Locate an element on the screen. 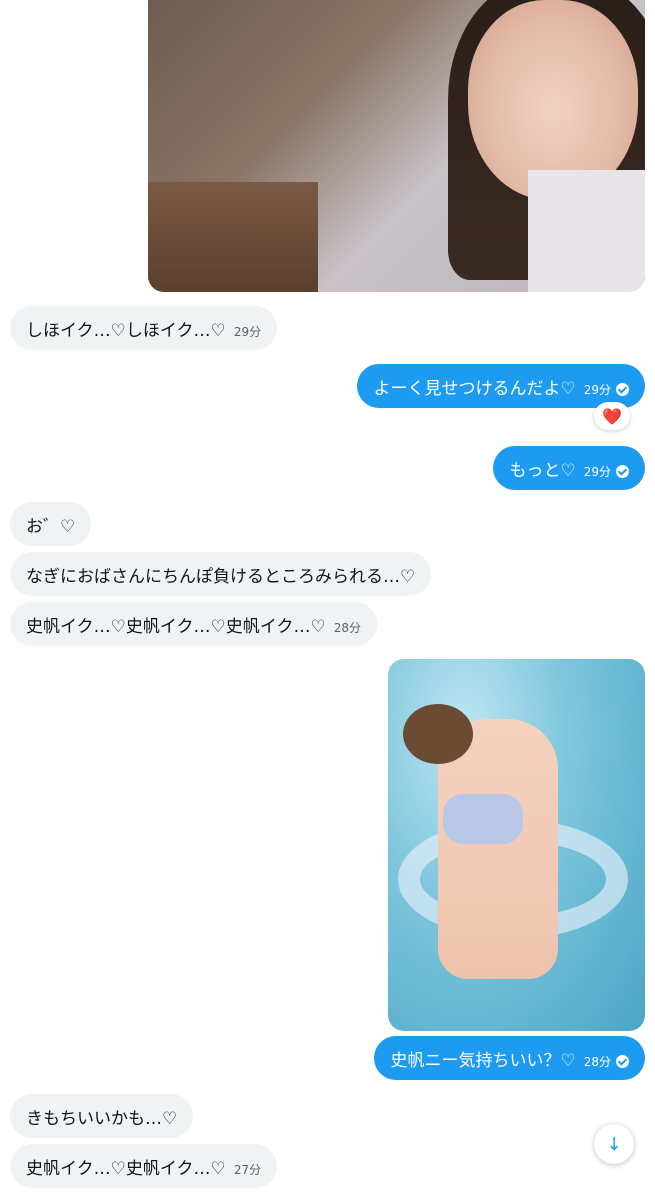 The width and height of the screenshot is (655, 1200). message-text: 史帆イク…♡史帆イク…♡ is located at coordinates (126, 1168).